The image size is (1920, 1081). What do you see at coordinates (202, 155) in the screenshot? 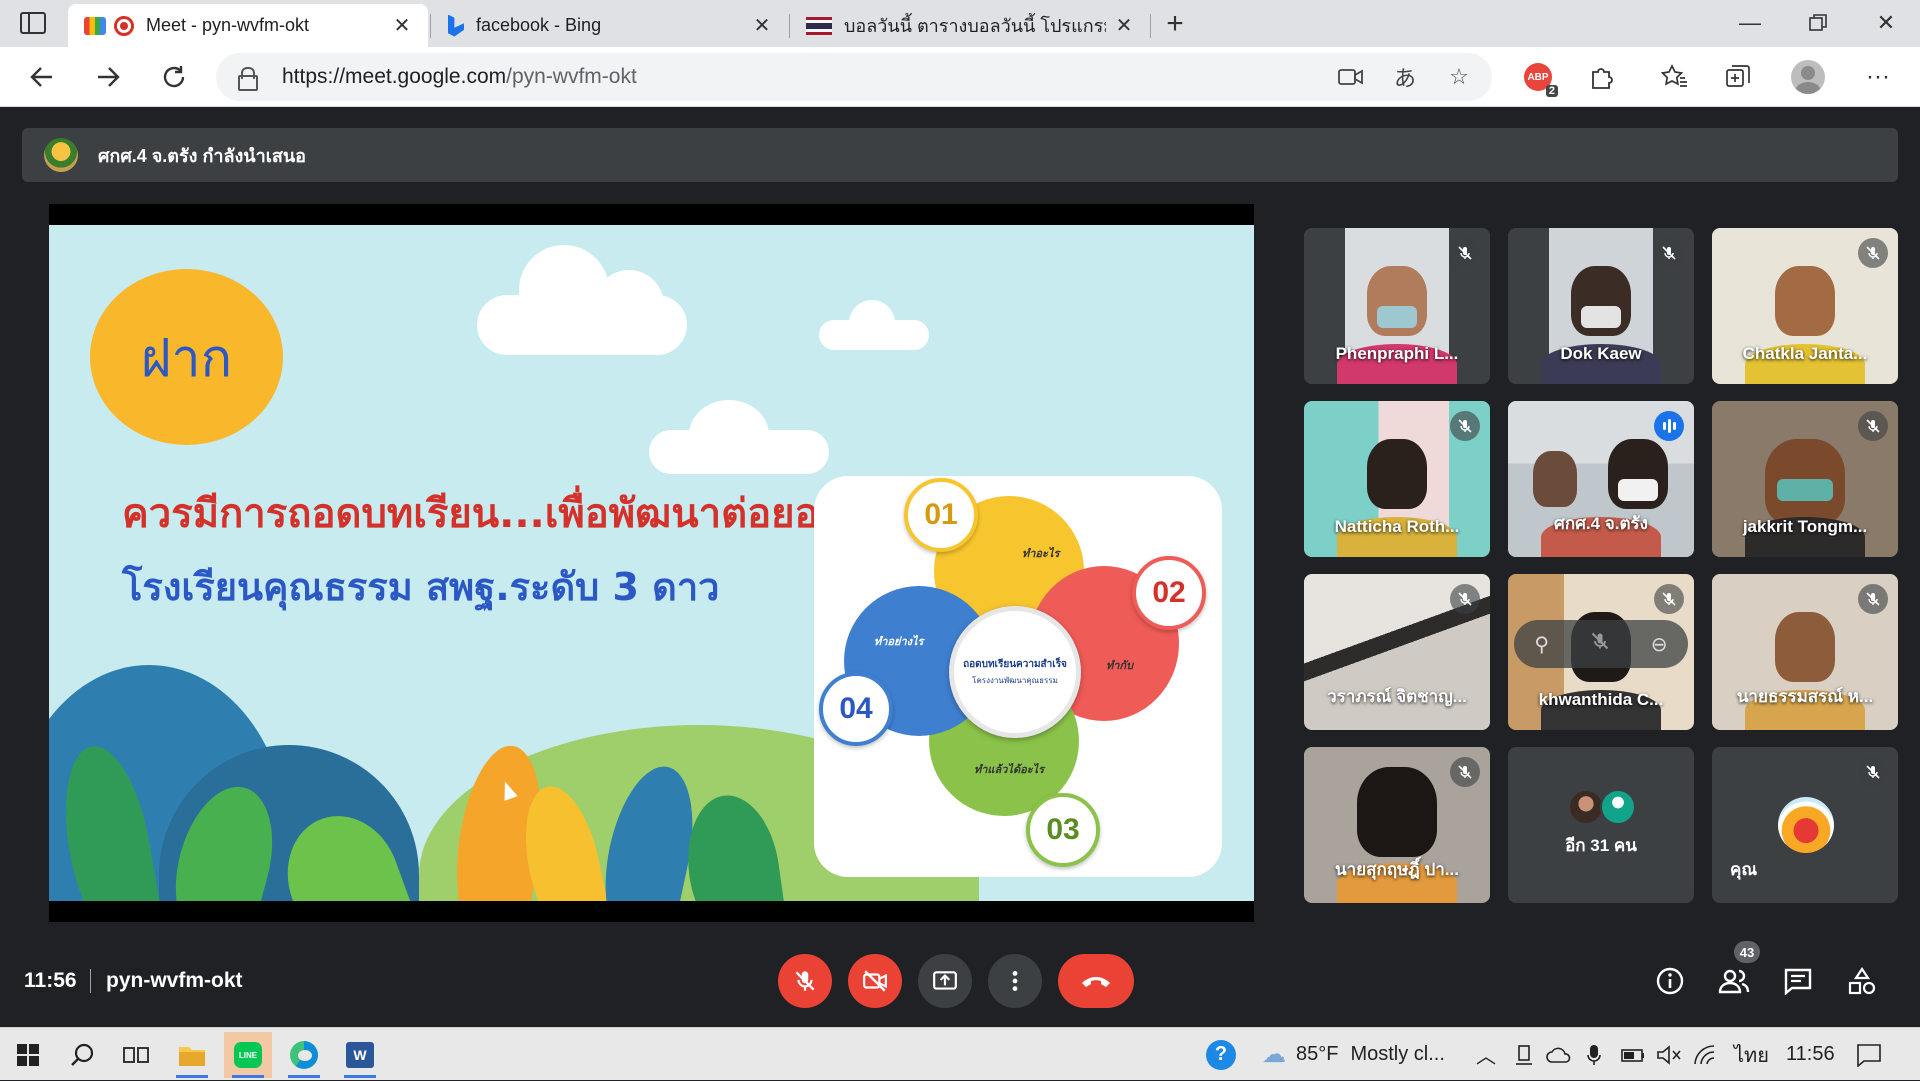
I see `presenter-text: ศกศ.4 จ.ตรัง กำลังนำเสนอ` at bounding box center [202, 155].